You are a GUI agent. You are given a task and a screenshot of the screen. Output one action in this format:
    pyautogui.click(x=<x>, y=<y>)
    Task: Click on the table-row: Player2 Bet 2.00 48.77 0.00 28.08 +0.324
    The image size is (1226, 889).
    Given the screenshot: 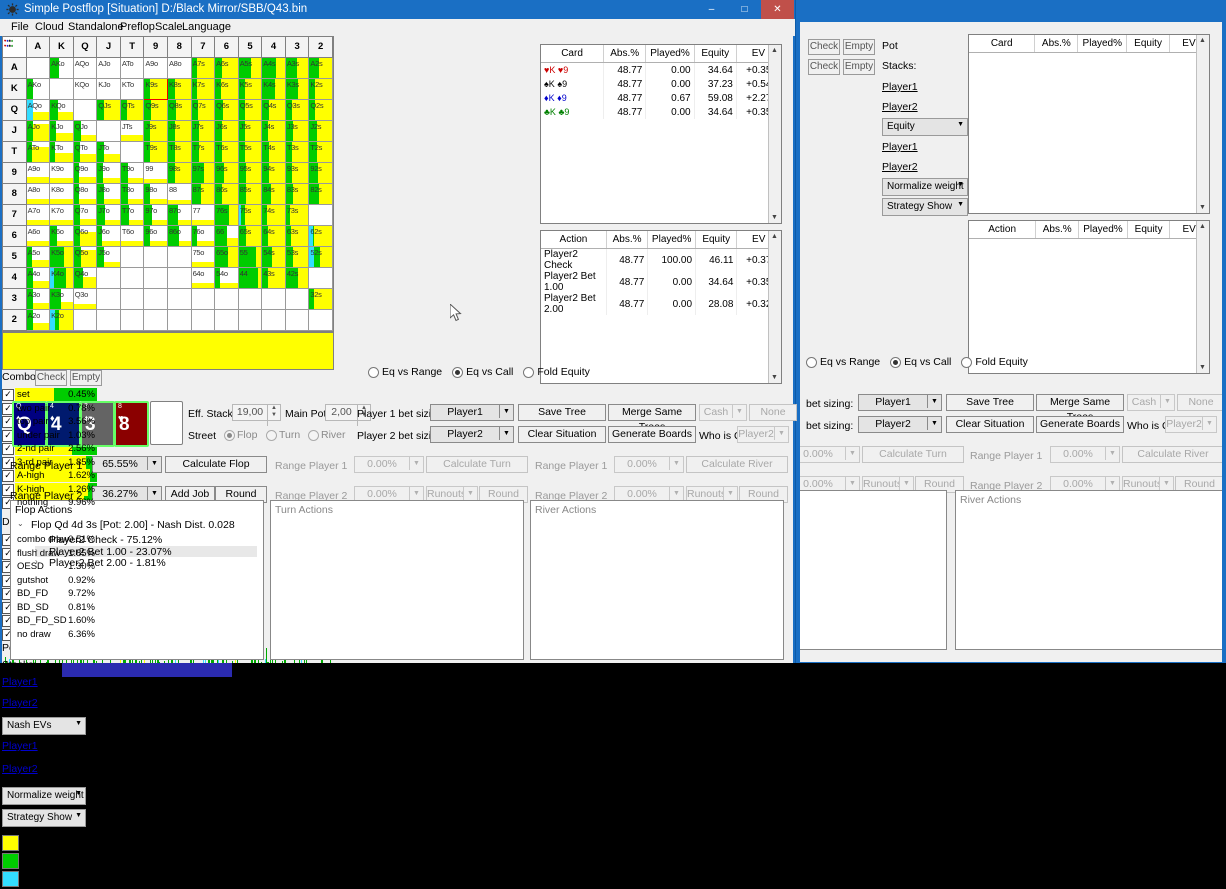 What is the action you would take?
    pyautogui.click(x=661, y=304)
    